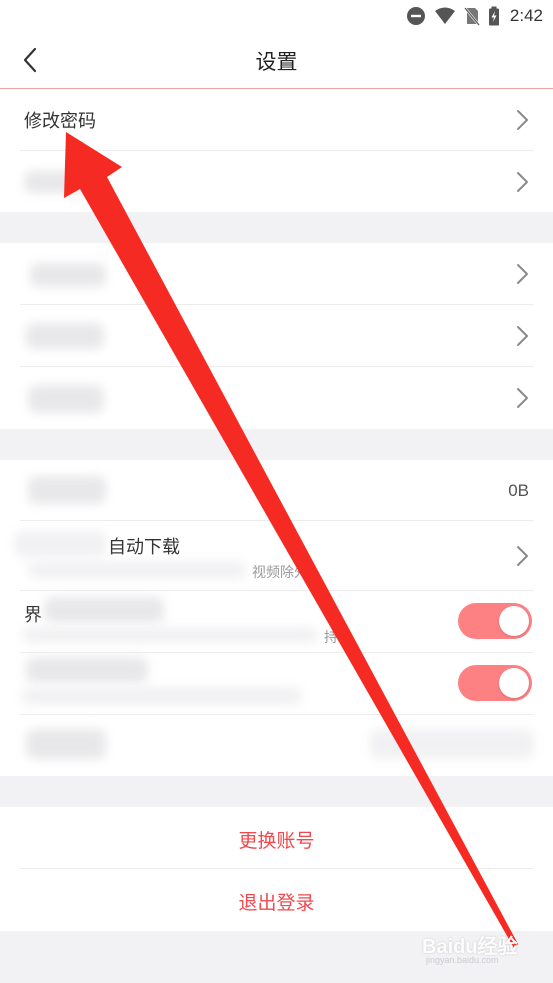 The height and width of the screenshot is (983, 553). What do you see at coordinates (276, 16) in the screenshot?
I see `status-bar: 2:42` at bounding box center [276, 16].